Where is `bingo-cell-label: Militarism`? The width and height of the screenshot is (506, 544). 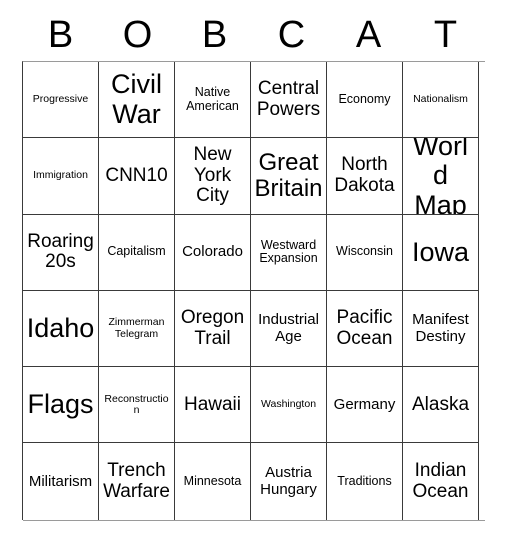
bingo-cell-label: Militarism is located at coordinates (60, 481).